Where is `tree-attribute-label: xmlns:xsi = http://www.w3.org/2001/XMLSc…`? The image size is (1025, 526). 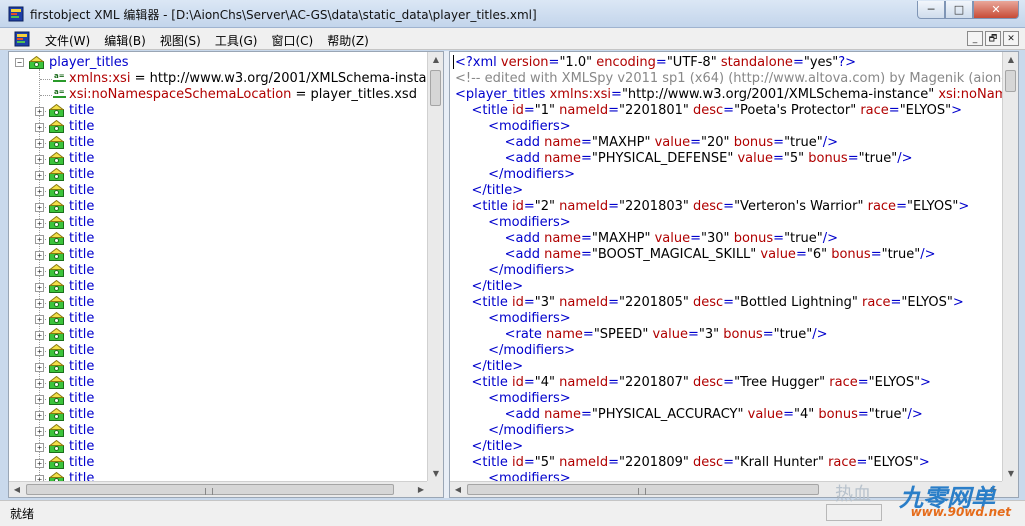
tree-attribute-label: xmlns:xsi = http://www.w3.org/2001/XMLSc… is located at coordinates (247, 79).